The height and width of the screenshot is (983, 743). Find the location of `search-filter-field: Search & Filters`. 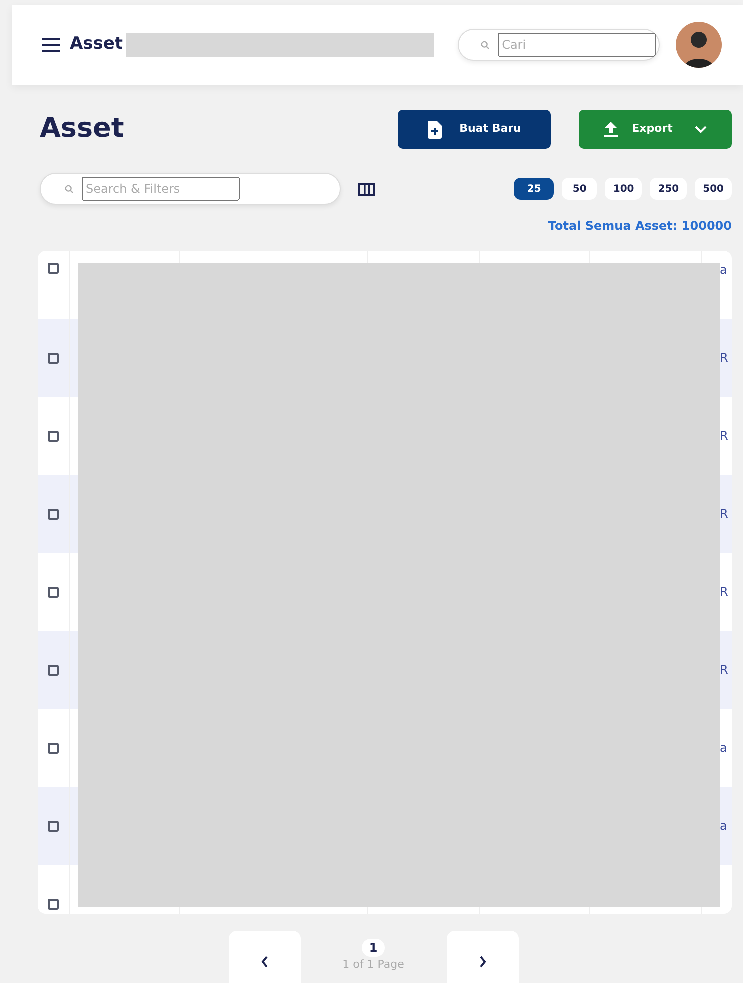

search-filter-field: Search & Filters is located at coordinates (190, 189).